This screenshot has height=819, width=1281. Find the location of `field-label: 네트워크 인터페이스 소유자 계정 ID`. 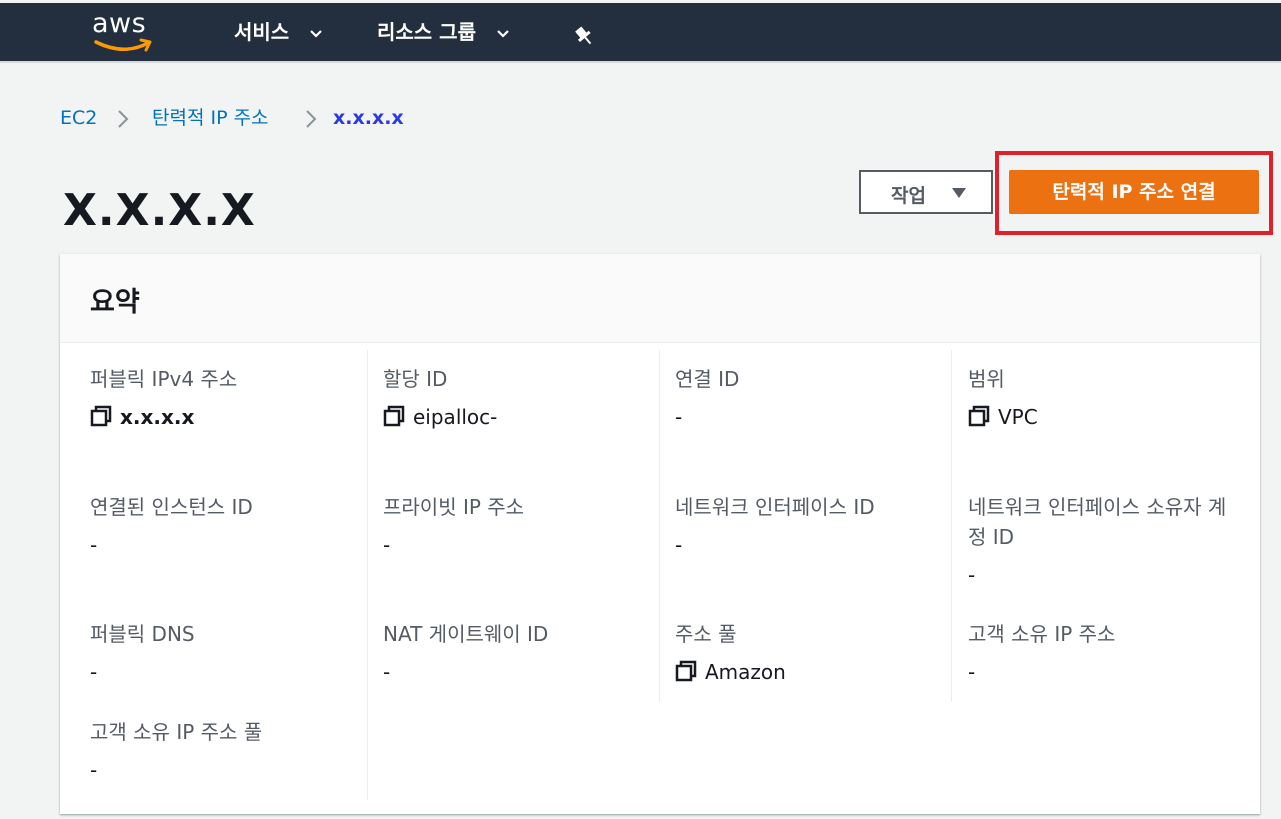

field-label: 네트워크 인터페이스 소유자 계정 ID is located at coordinates (1097, 522).